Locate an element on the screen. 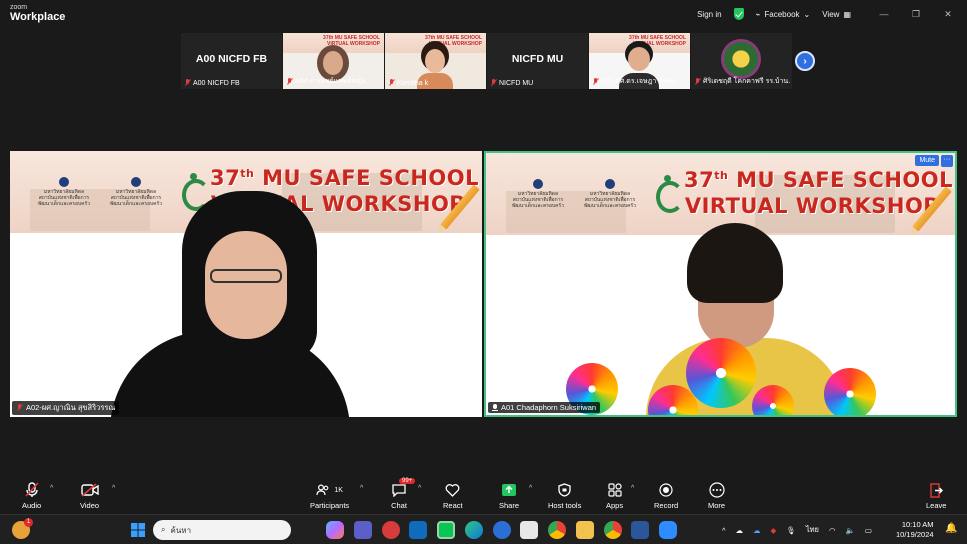 Image resolution: width=967 pixels, height=544 pixels. more-button: More is located at coordinates (716, 495).